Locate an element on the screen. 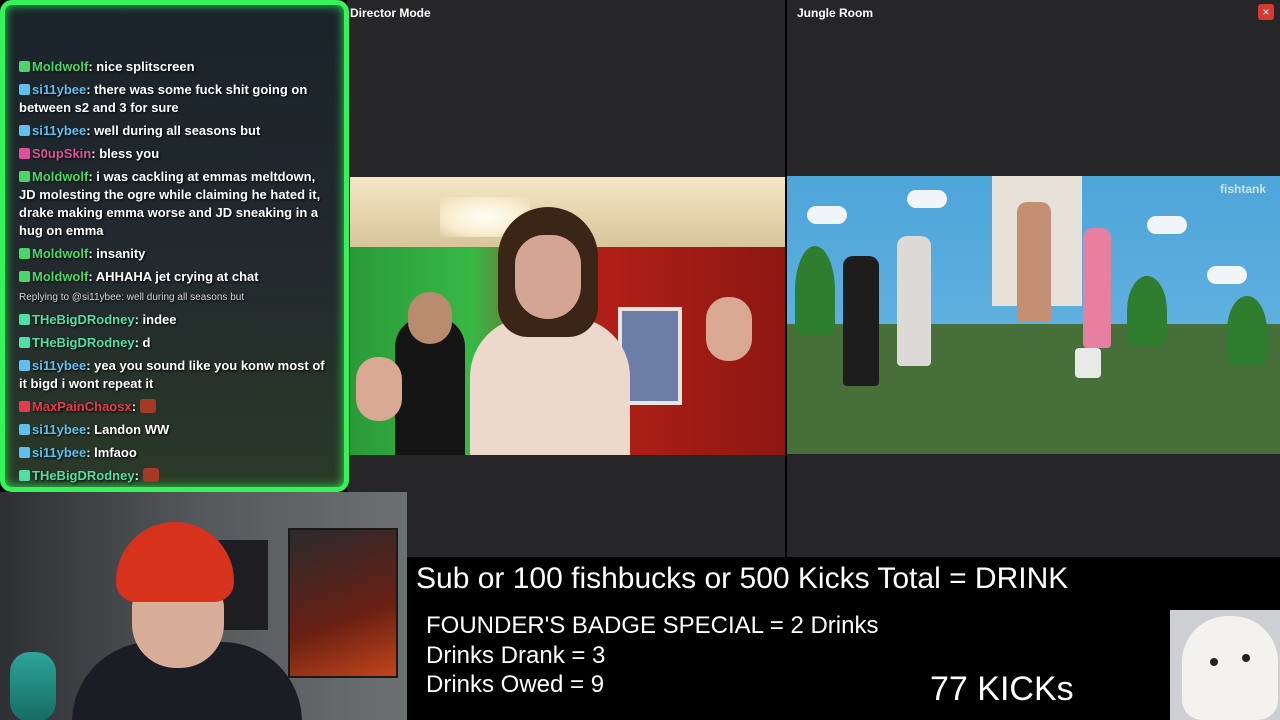 Image resolution: width=1280 pixels, height=720 pixels. person-face is located at coordinates (548, 277).